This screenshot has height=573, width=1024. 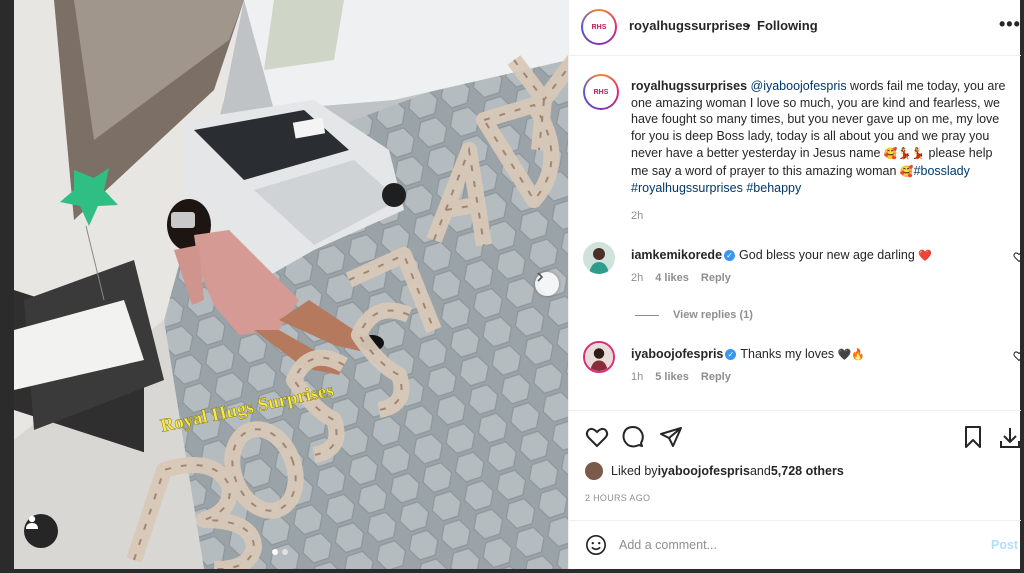 What do you see at coordinates (795, 436) in the screenshot?
I see `action-bar` at bounding box center [795, 436].